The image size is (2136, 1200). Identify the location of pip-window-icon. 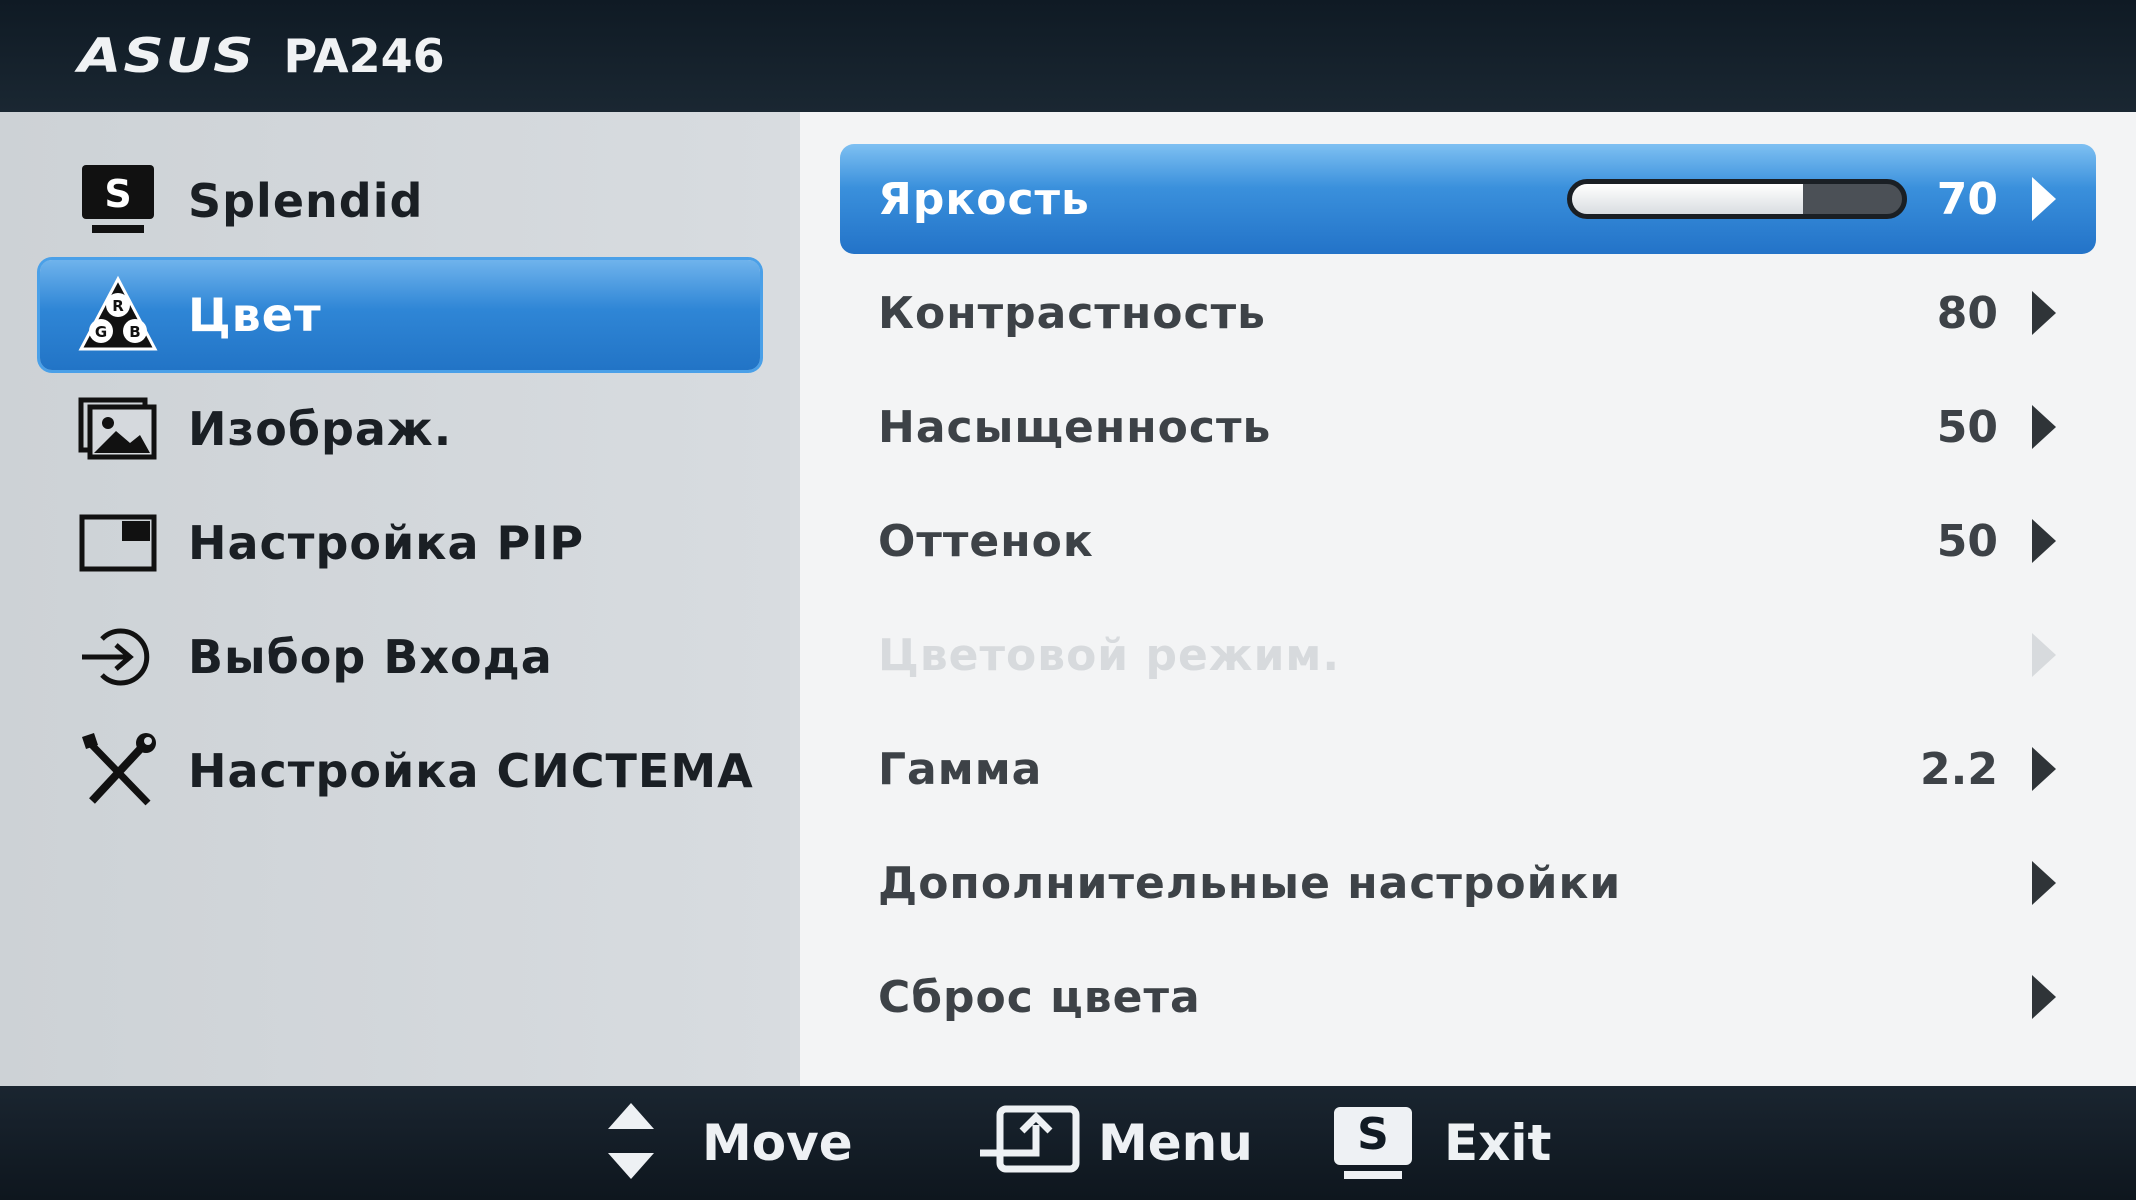
(118, 543).